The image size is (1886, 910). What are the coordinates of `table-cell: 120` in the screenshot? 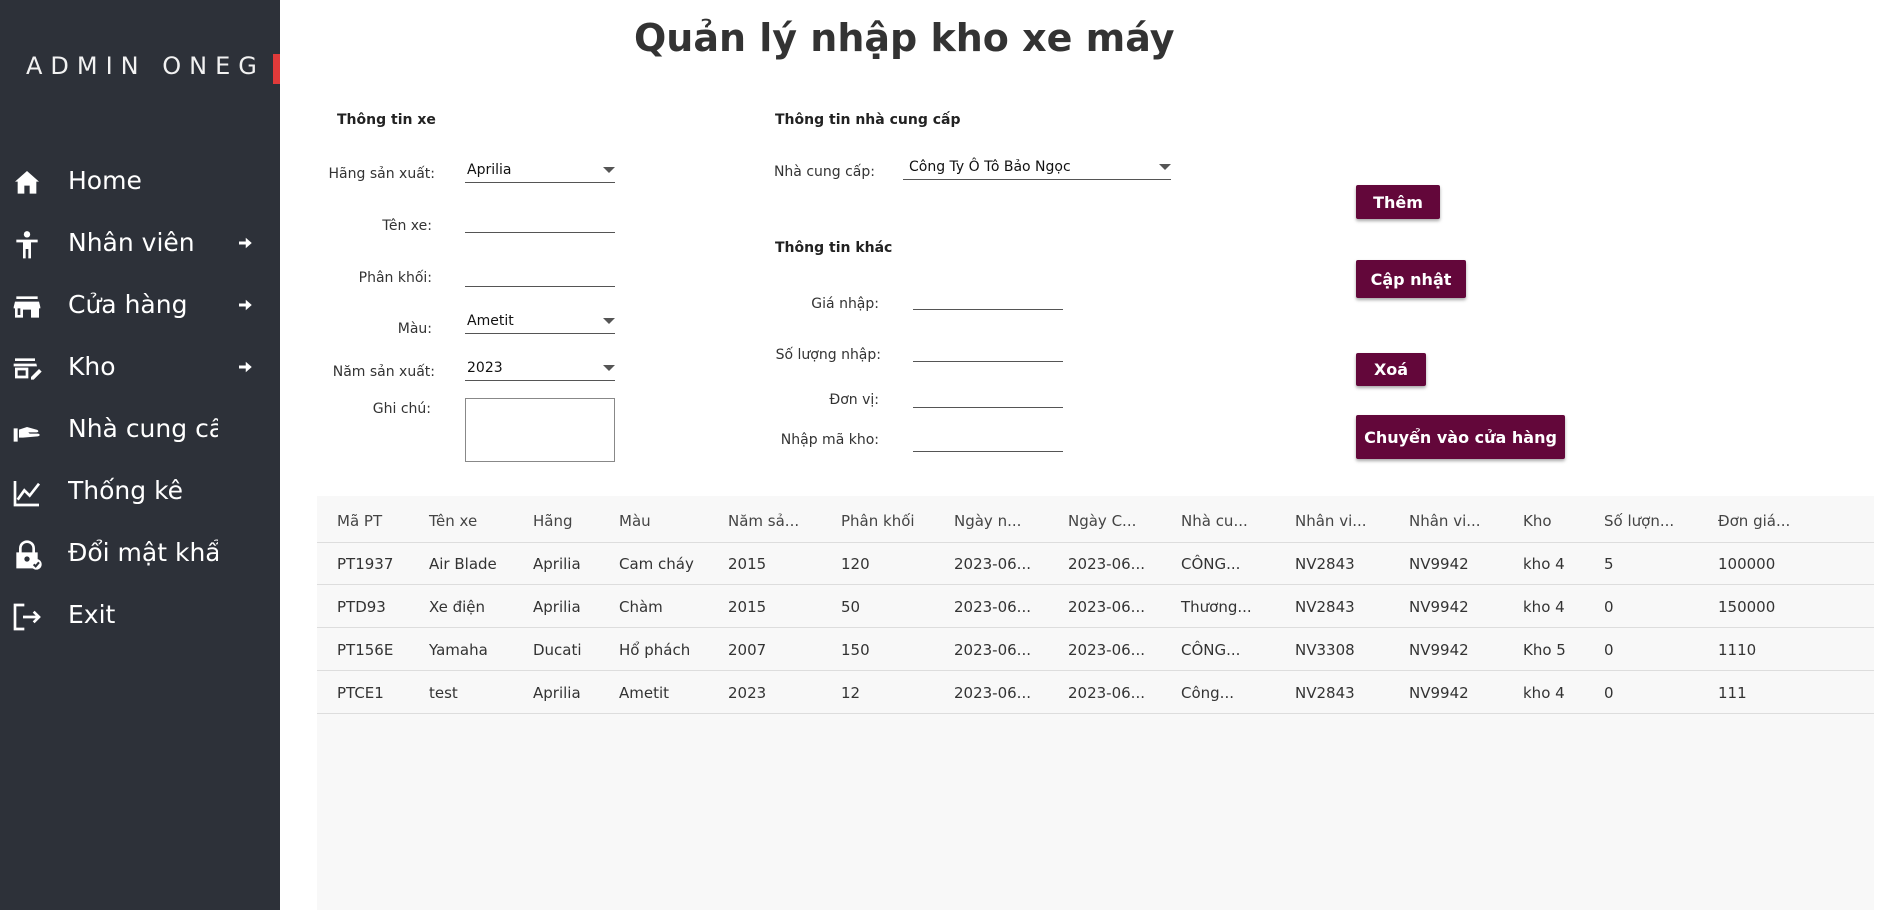 It's located at (855, 564).